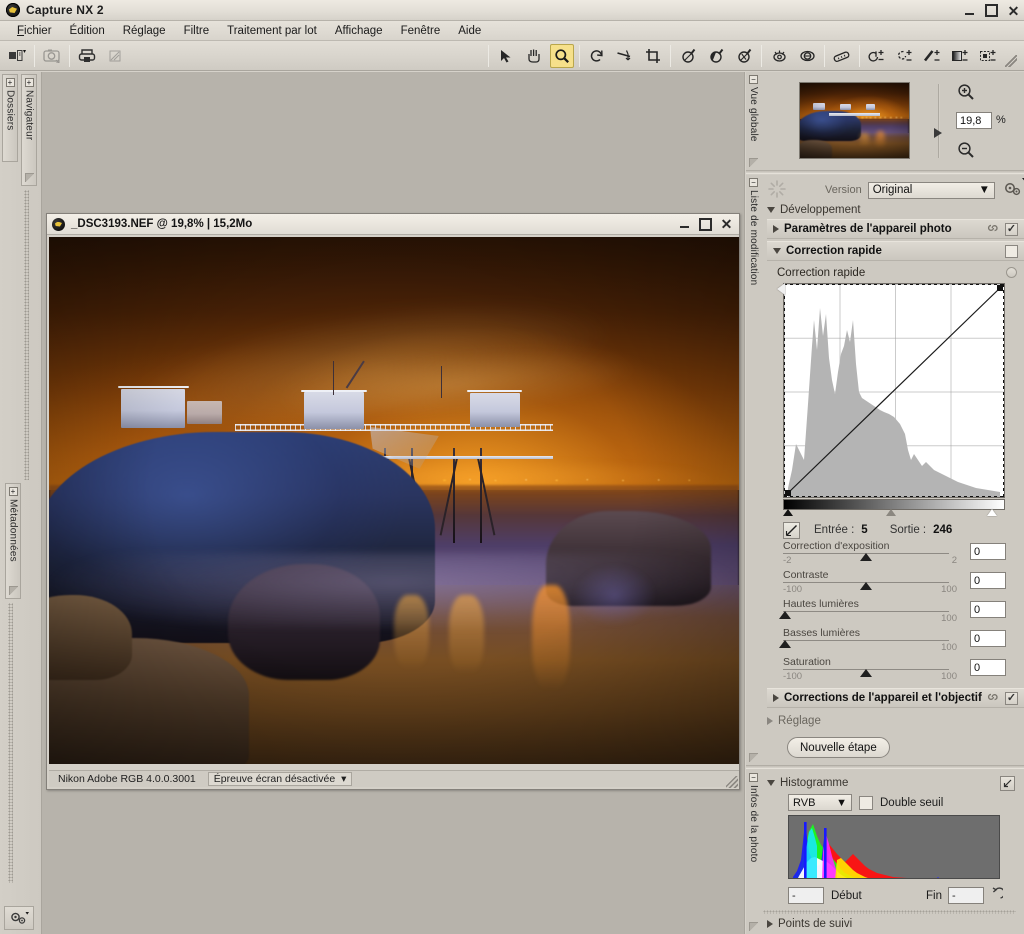 The image size is (1024, 934). What do you see at coordinates (788, 512) in the screenshot?
I see `black-point-marker` at bounding box center [788, 512].